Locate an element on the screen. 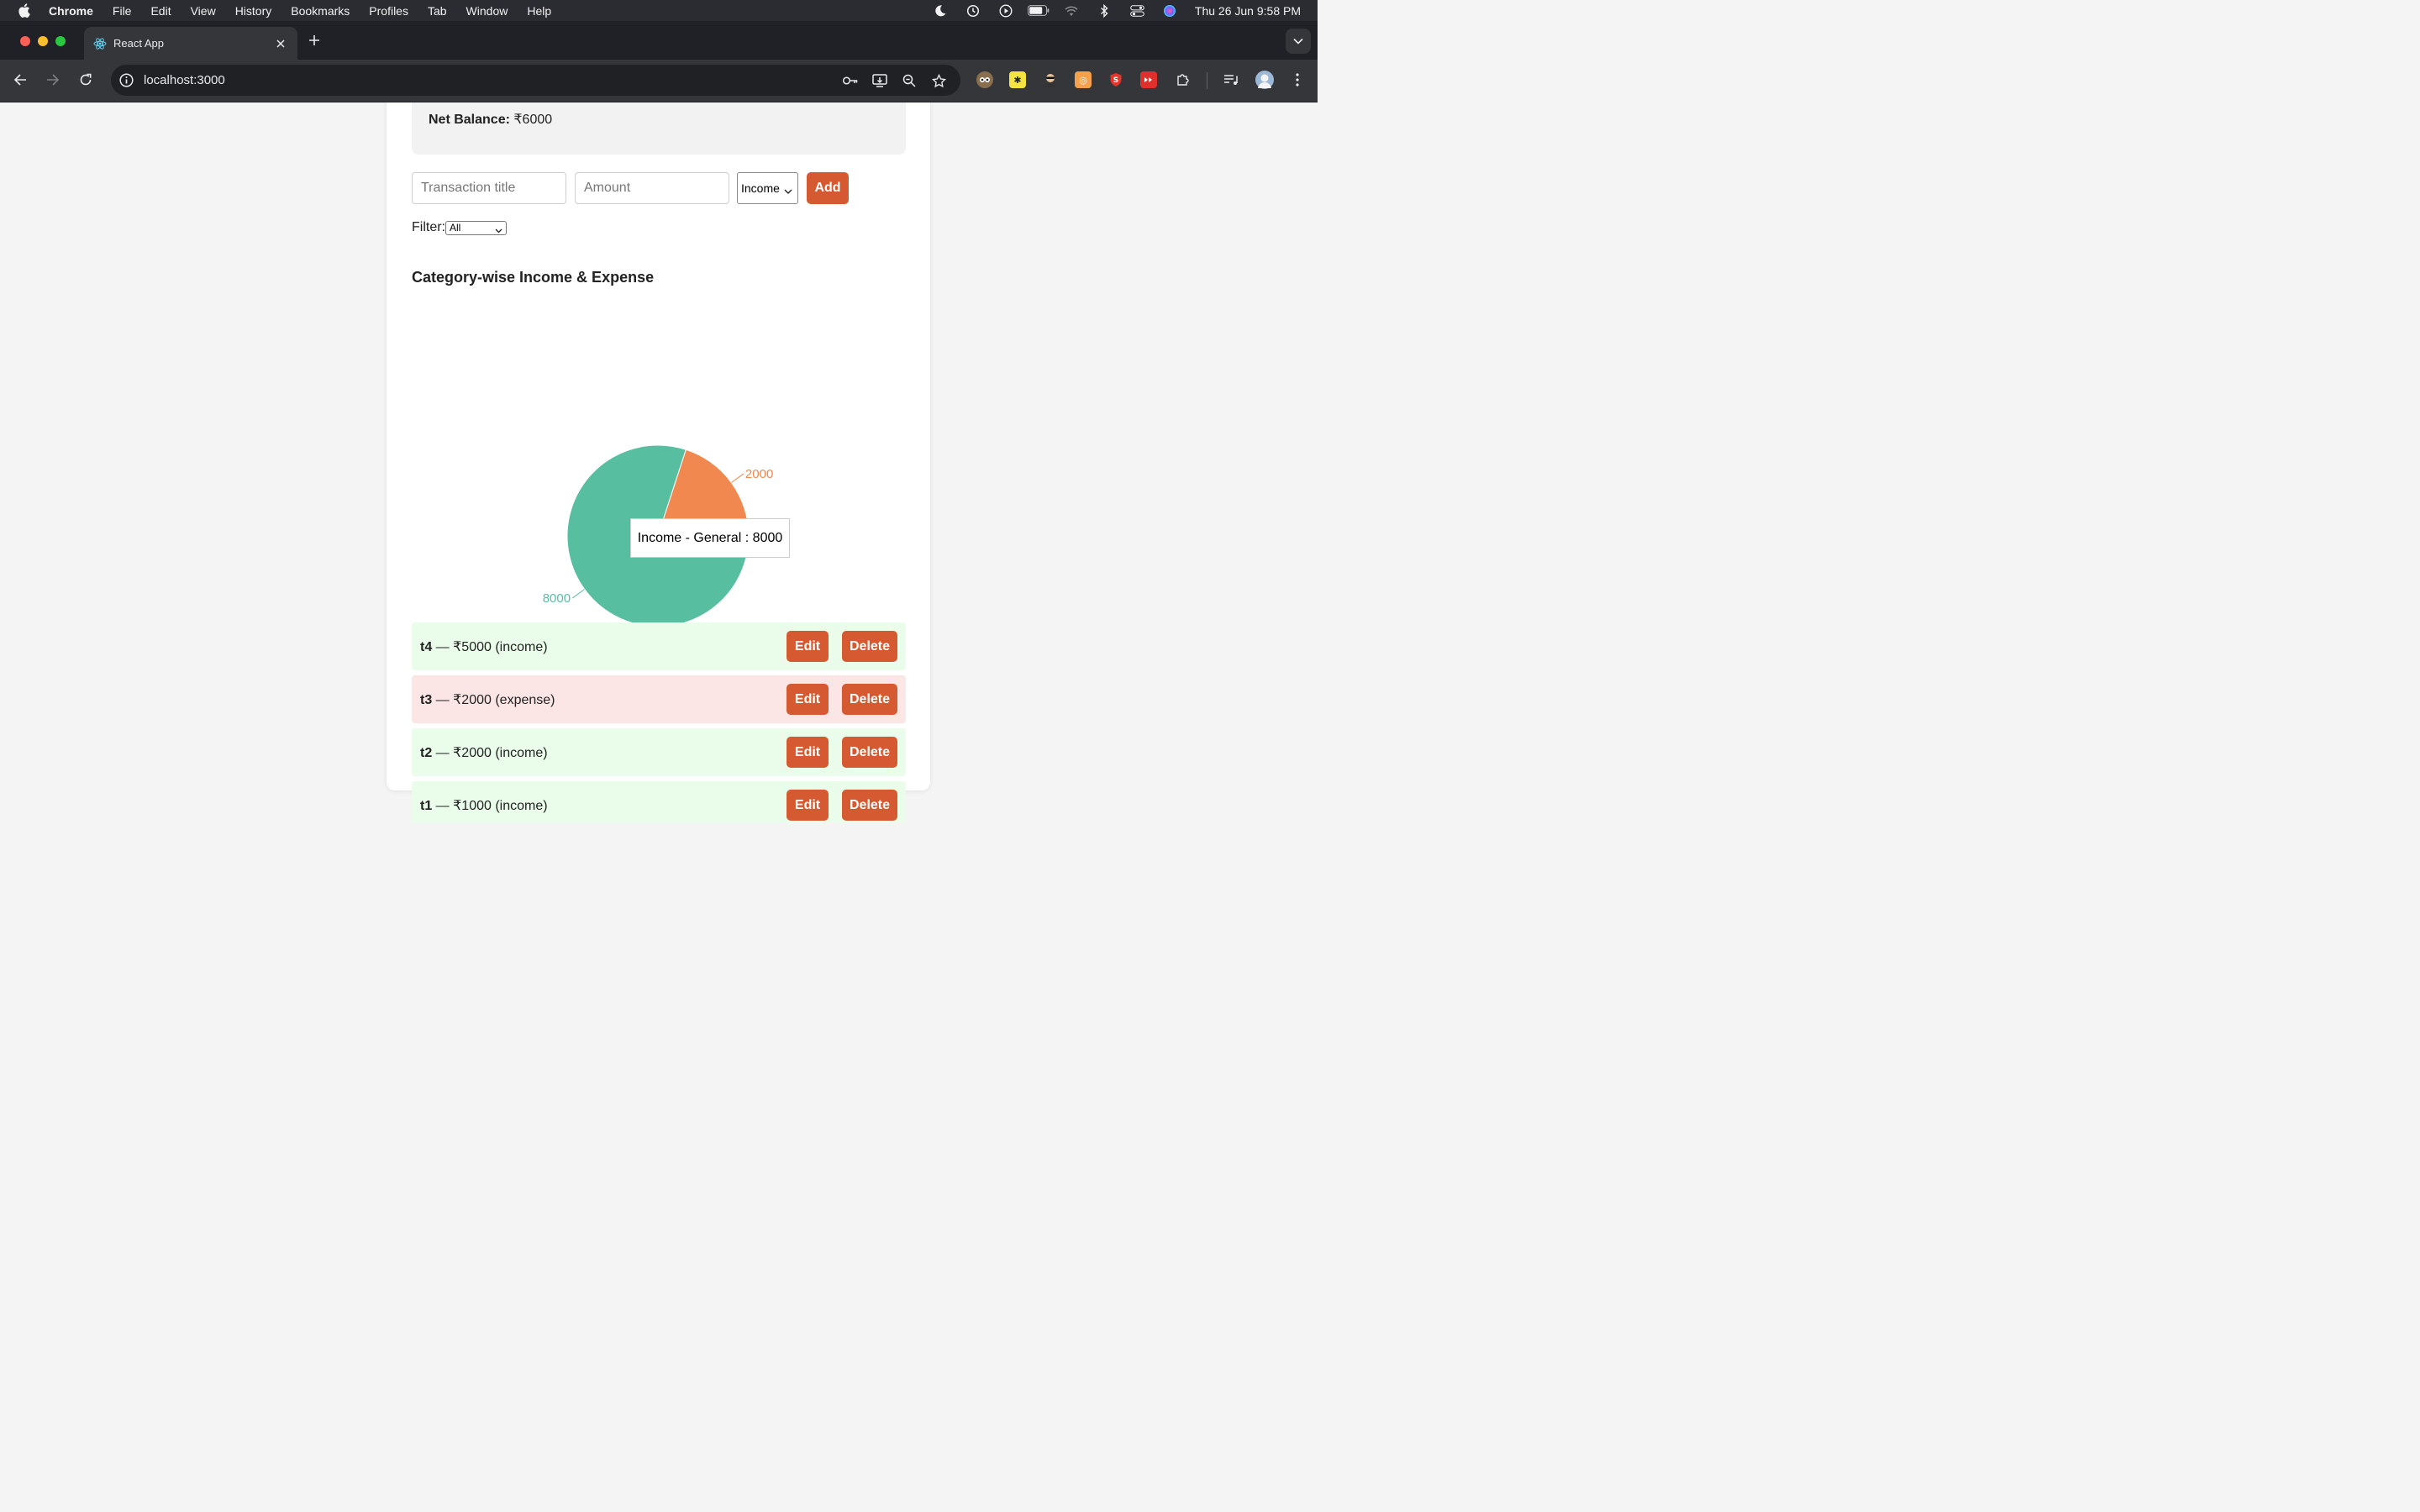 This screenshot has width=2420, height=1512. extension-shield-icon: S is located at coordinates (1115, 79).